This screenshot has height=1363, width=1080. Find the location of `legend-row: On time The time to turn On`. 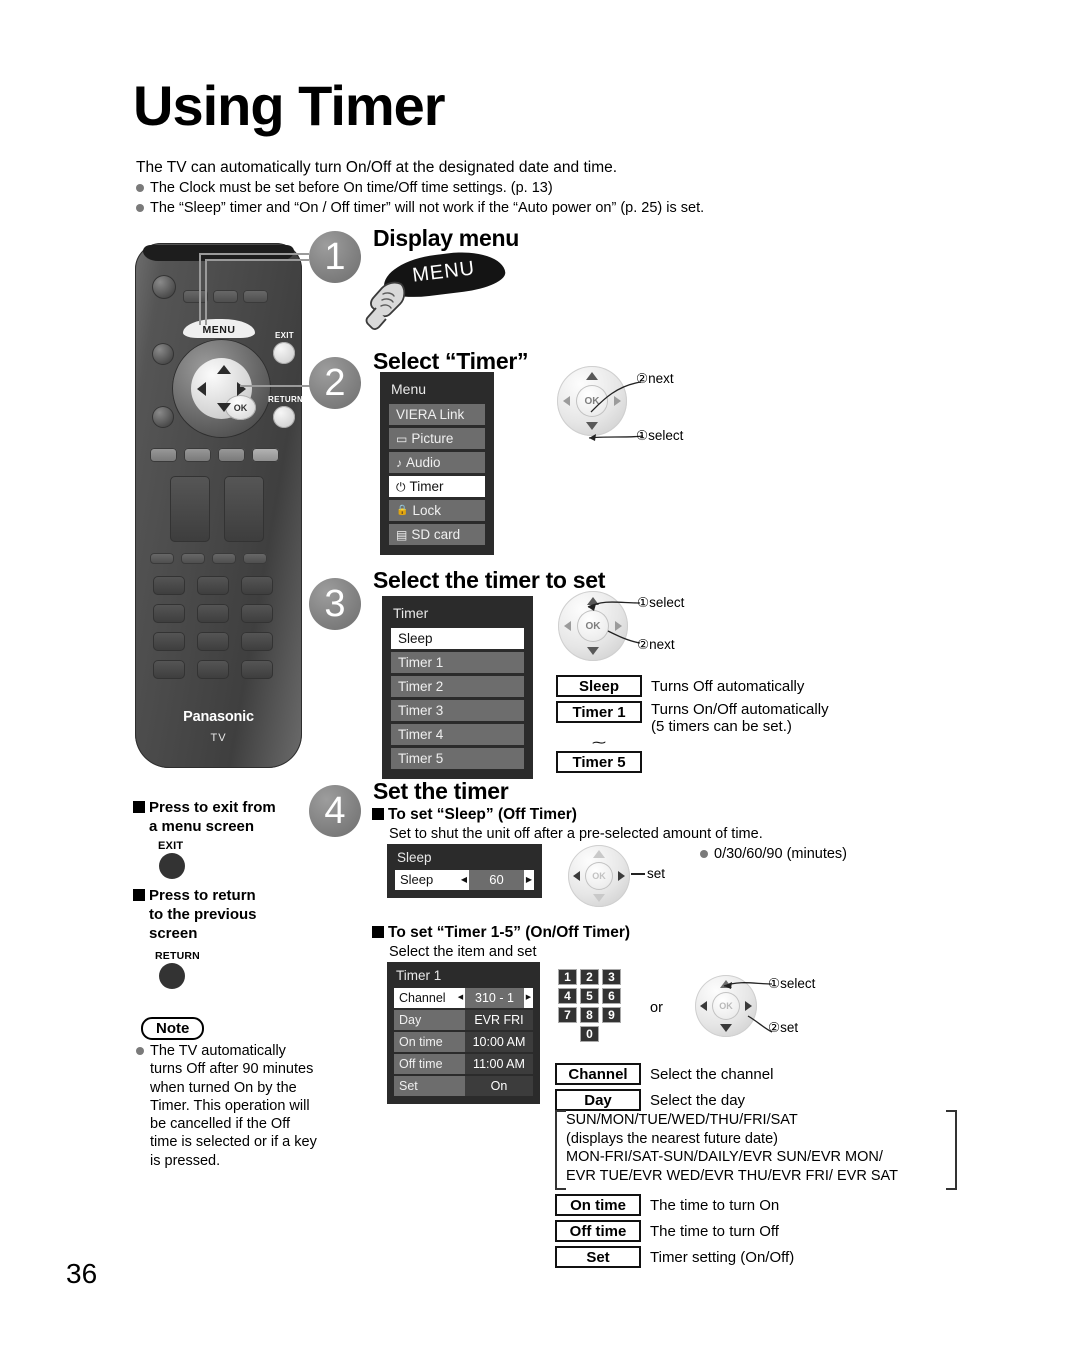

legend-row: On time The time to turn On is located at coordinates (674, 1205).